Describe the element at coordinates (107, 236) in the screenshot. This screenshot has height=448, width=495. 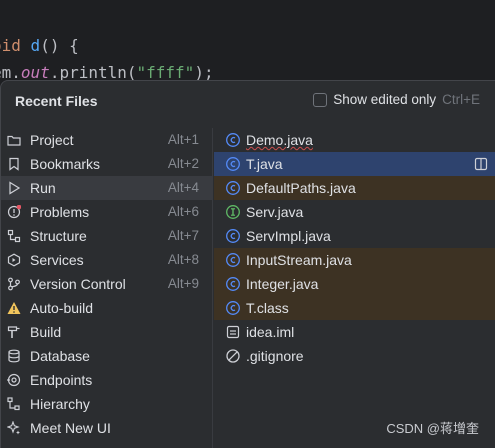
I see `tool-window-item-structure: Structure Alt+7` at that location.